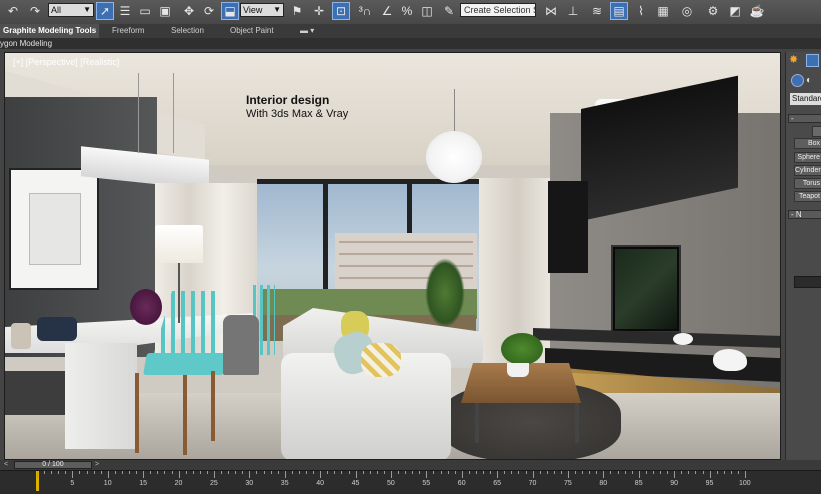 The image size is (821, 494). Describe the element at coordinates (795, 60) in the screenshot. I see `create-light-icon: ✸` at that location.